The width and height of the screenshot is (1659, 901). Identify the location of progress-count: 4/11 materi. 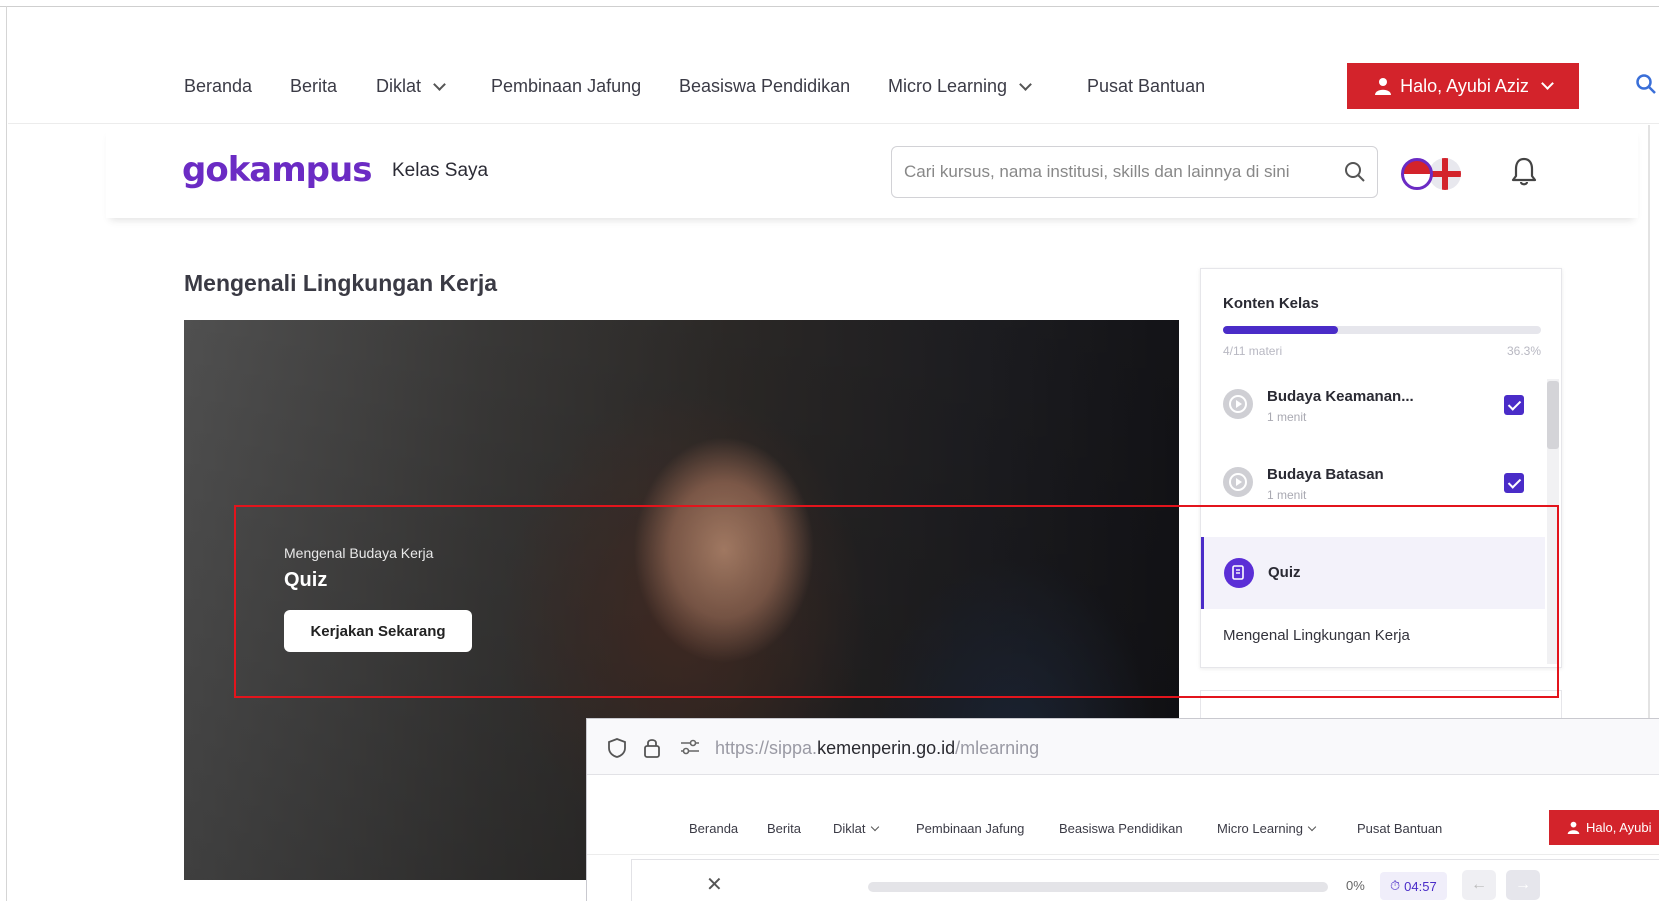
(1253, 351).